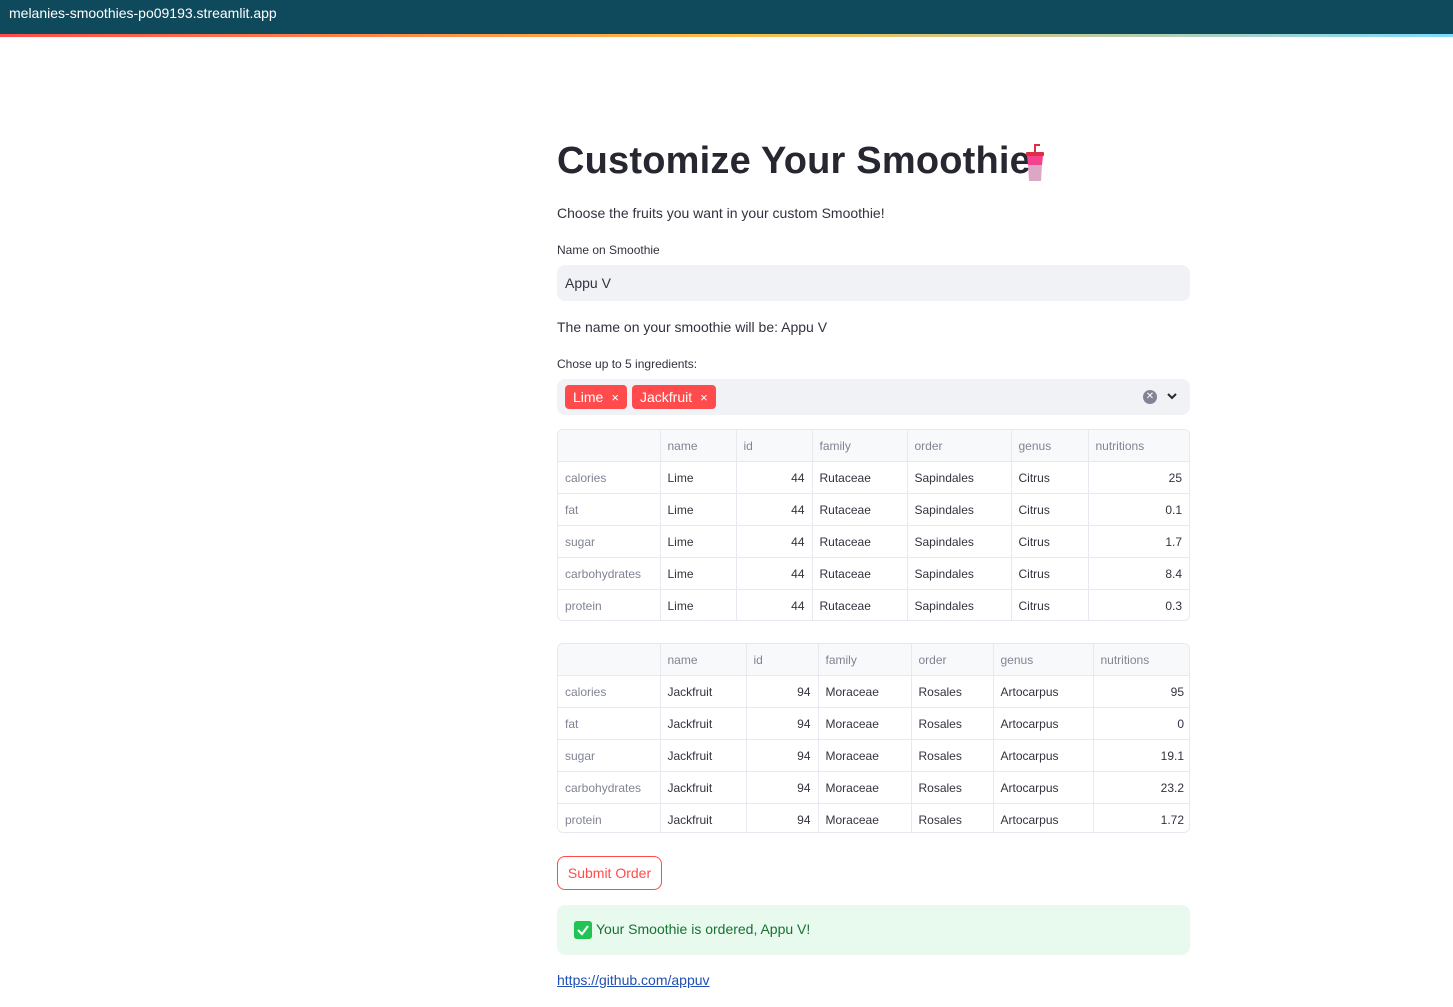  I want to click on table-cell: 0, so click(1141, 723).